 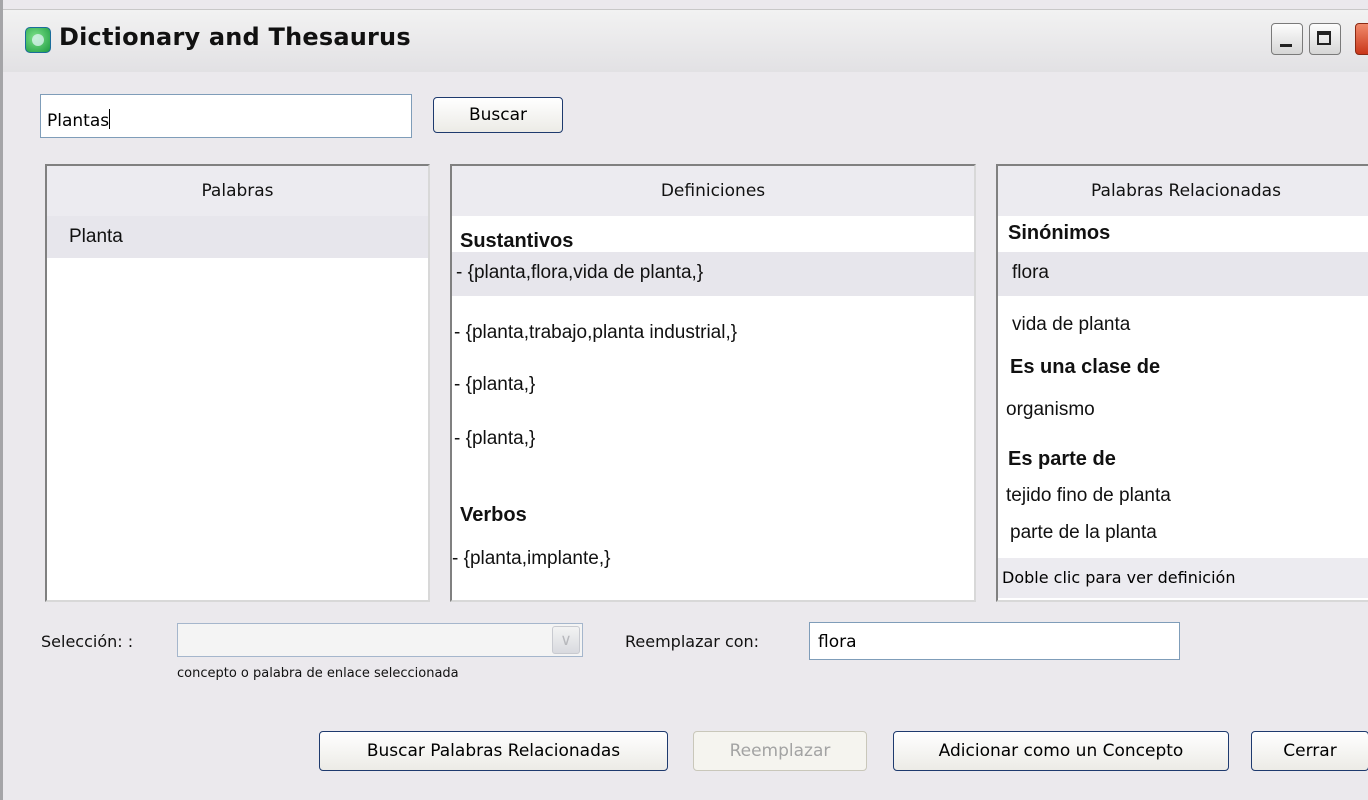 I want to click on definiciones-header: Definiciones, so click(x=713, y=191).